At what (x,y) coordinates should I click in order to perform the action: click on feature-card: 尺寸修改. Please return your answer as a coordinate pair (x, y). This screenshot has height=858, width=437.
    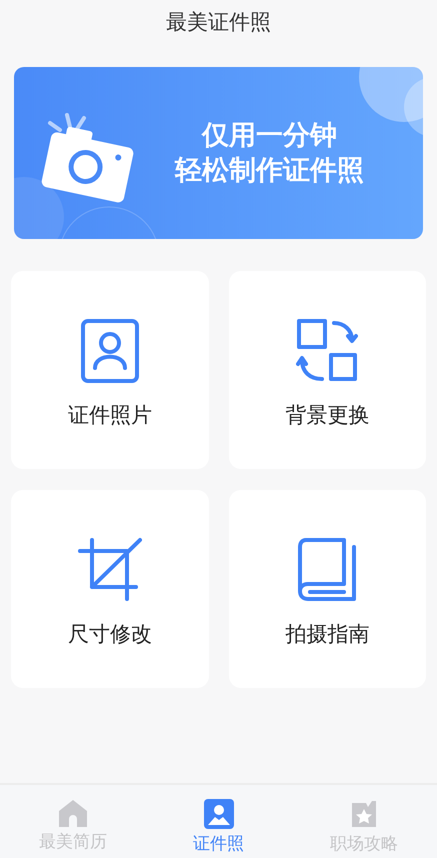
    Looking at the image, I should click on (109, 589).